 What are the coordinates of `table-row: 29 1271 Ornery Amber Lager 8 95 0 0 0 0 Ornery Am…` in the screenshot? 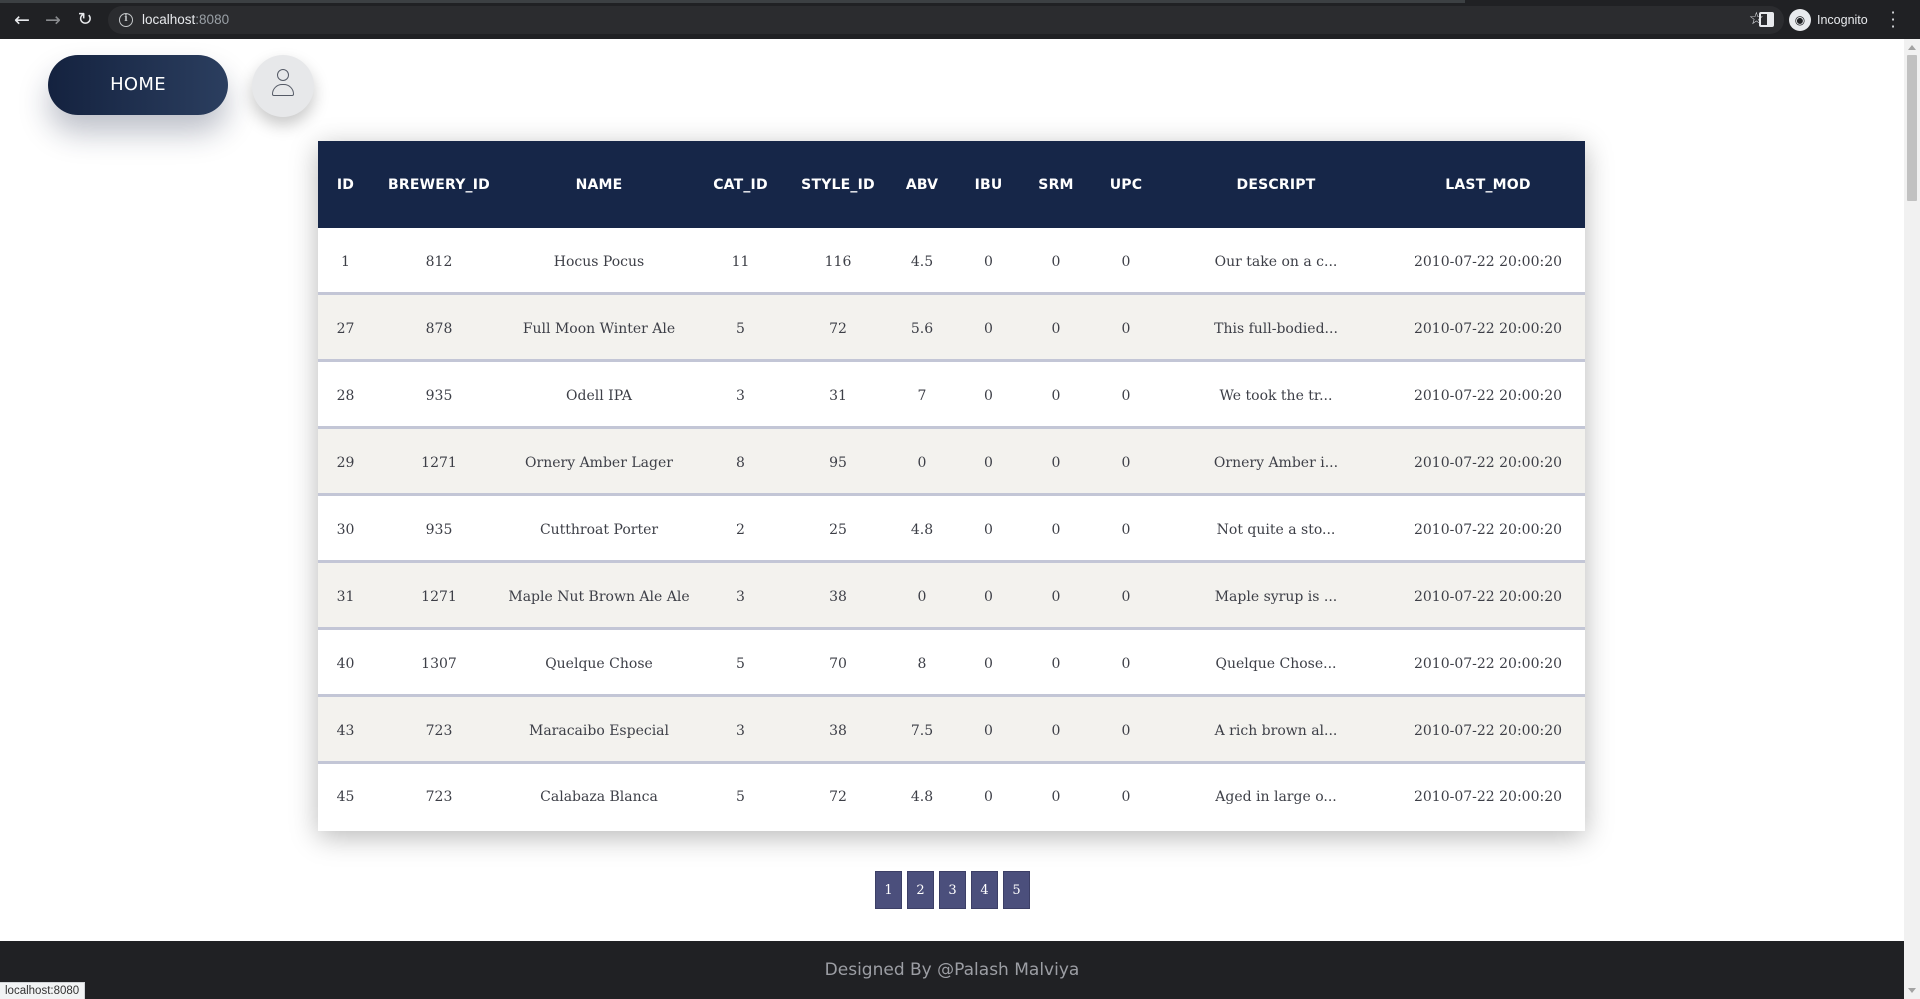 It's located at (951, 462).